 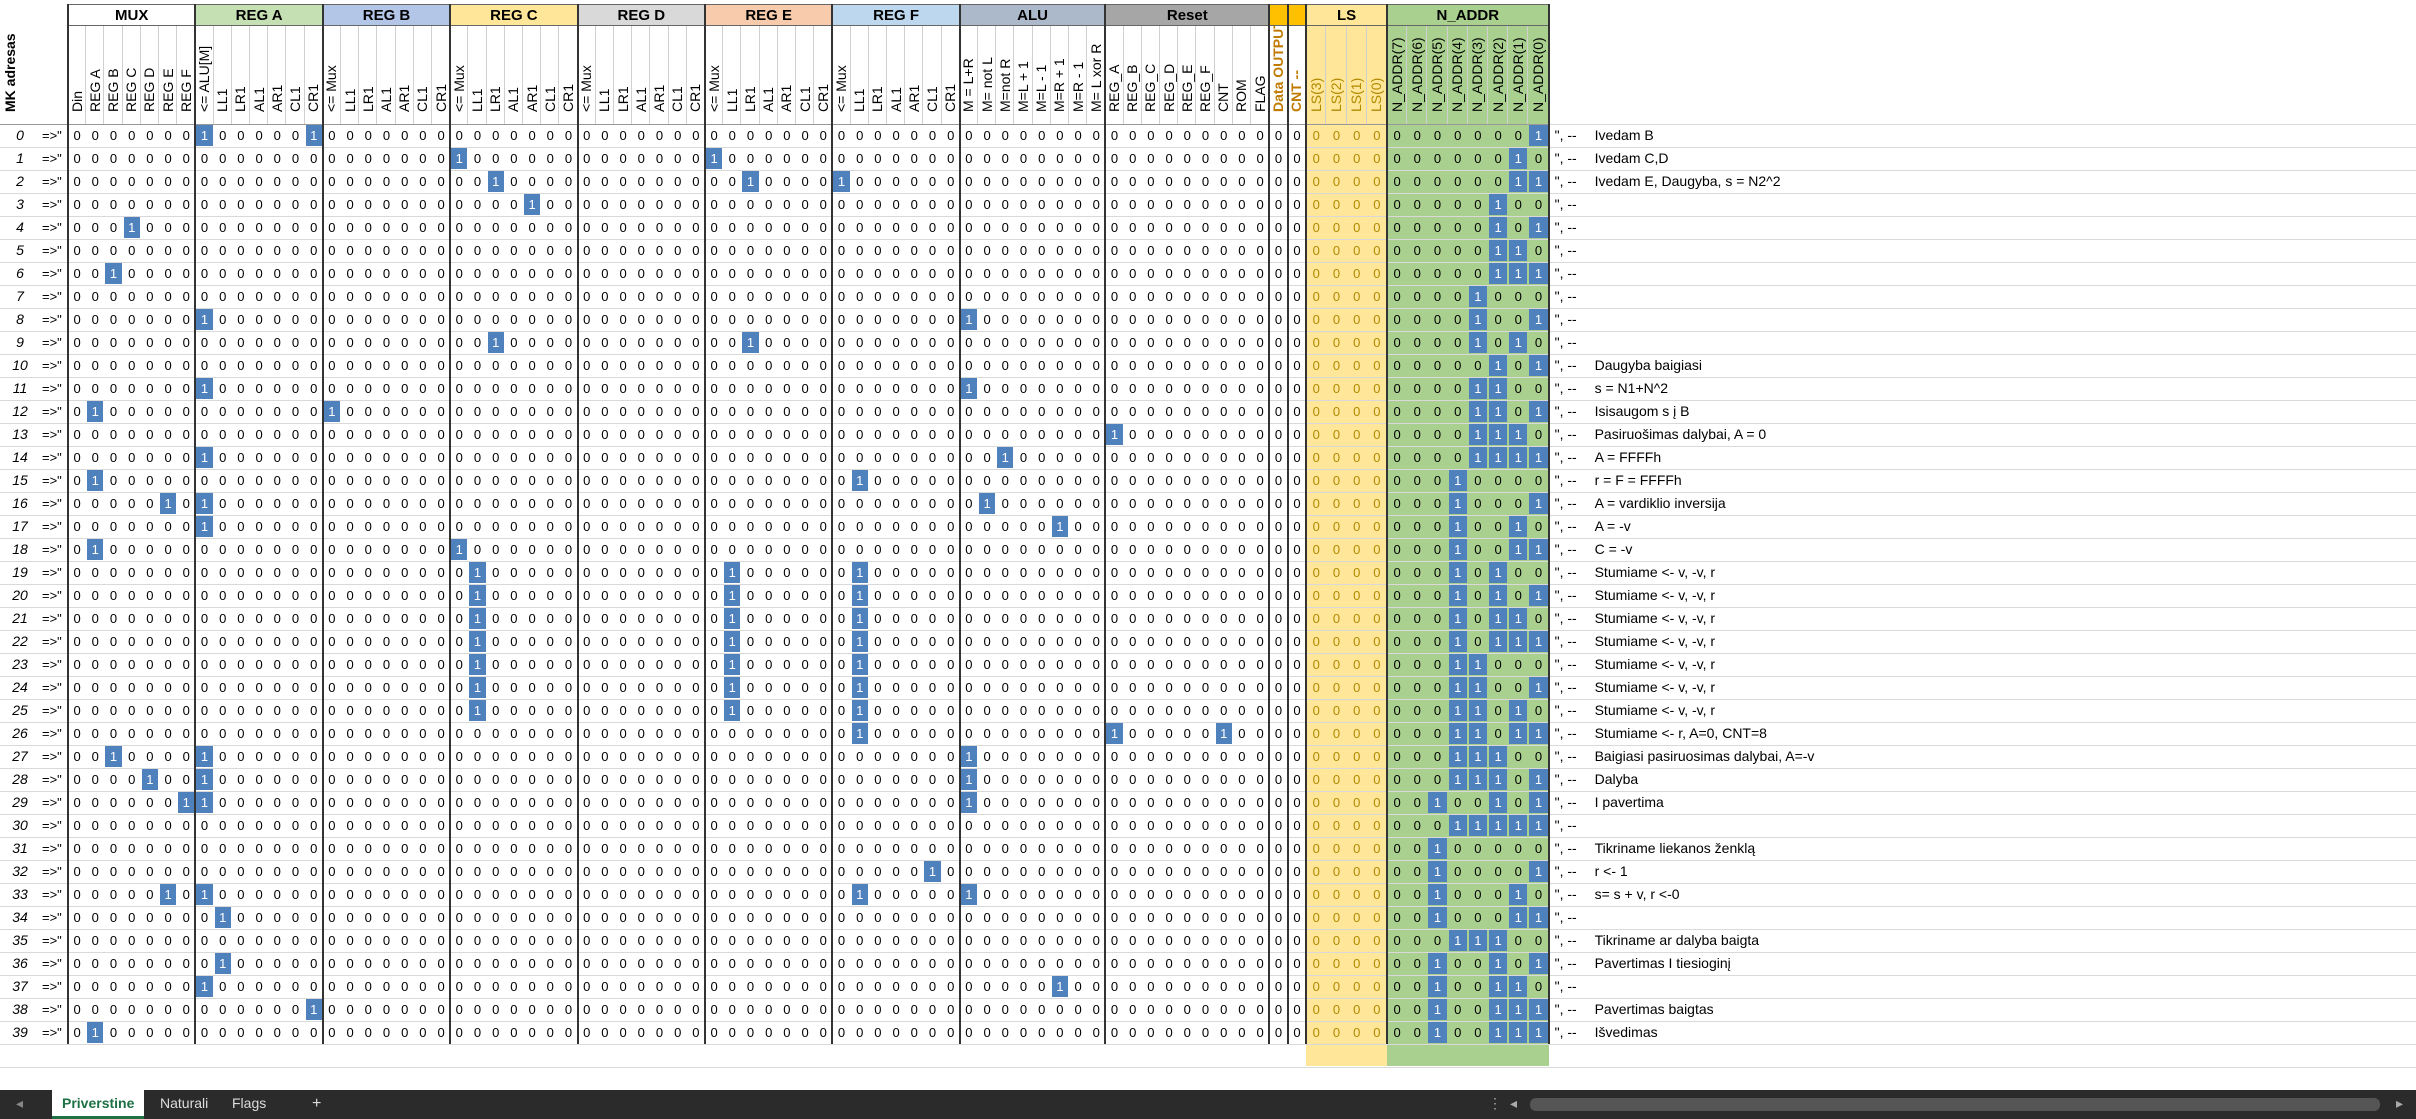 What do you see at coordinates (20, 480) in the screenshot?
I see `row-address: 15` at bounding box center [20, 480].